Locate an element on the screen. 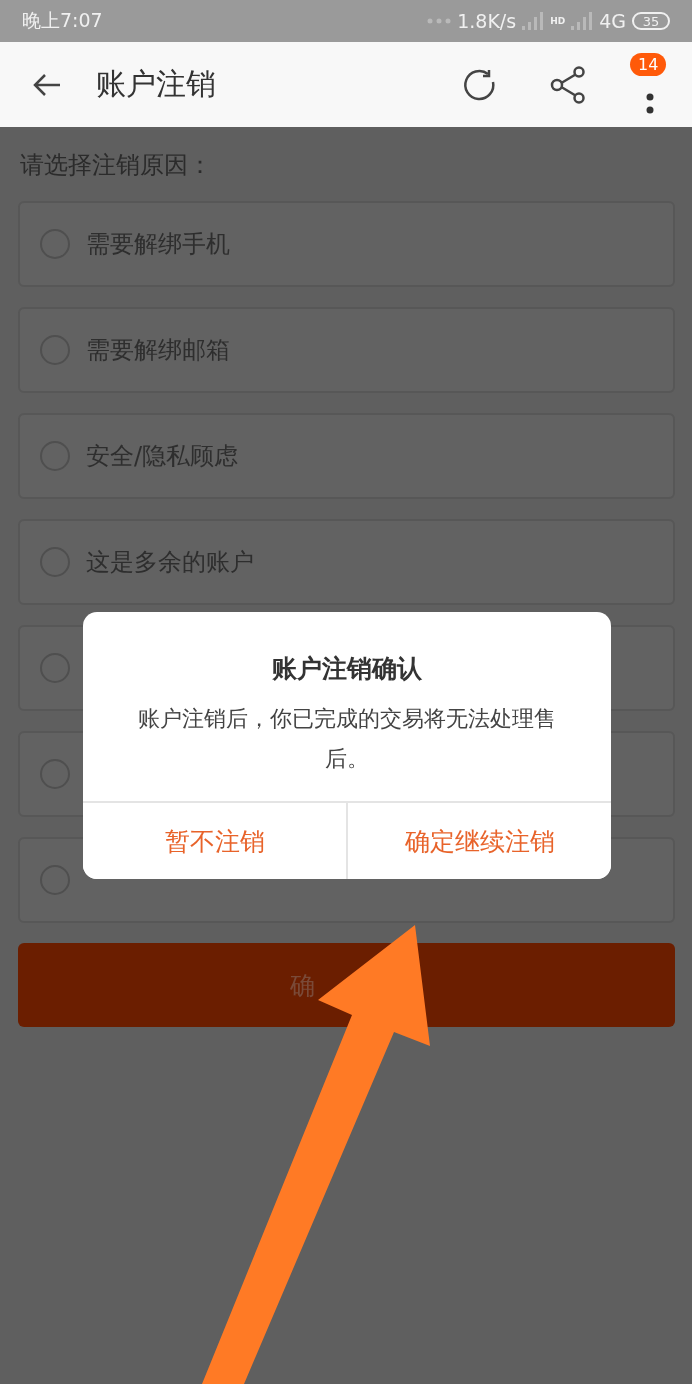  confirm-button: 确定继续注销 is located at coordinates (478, 841).